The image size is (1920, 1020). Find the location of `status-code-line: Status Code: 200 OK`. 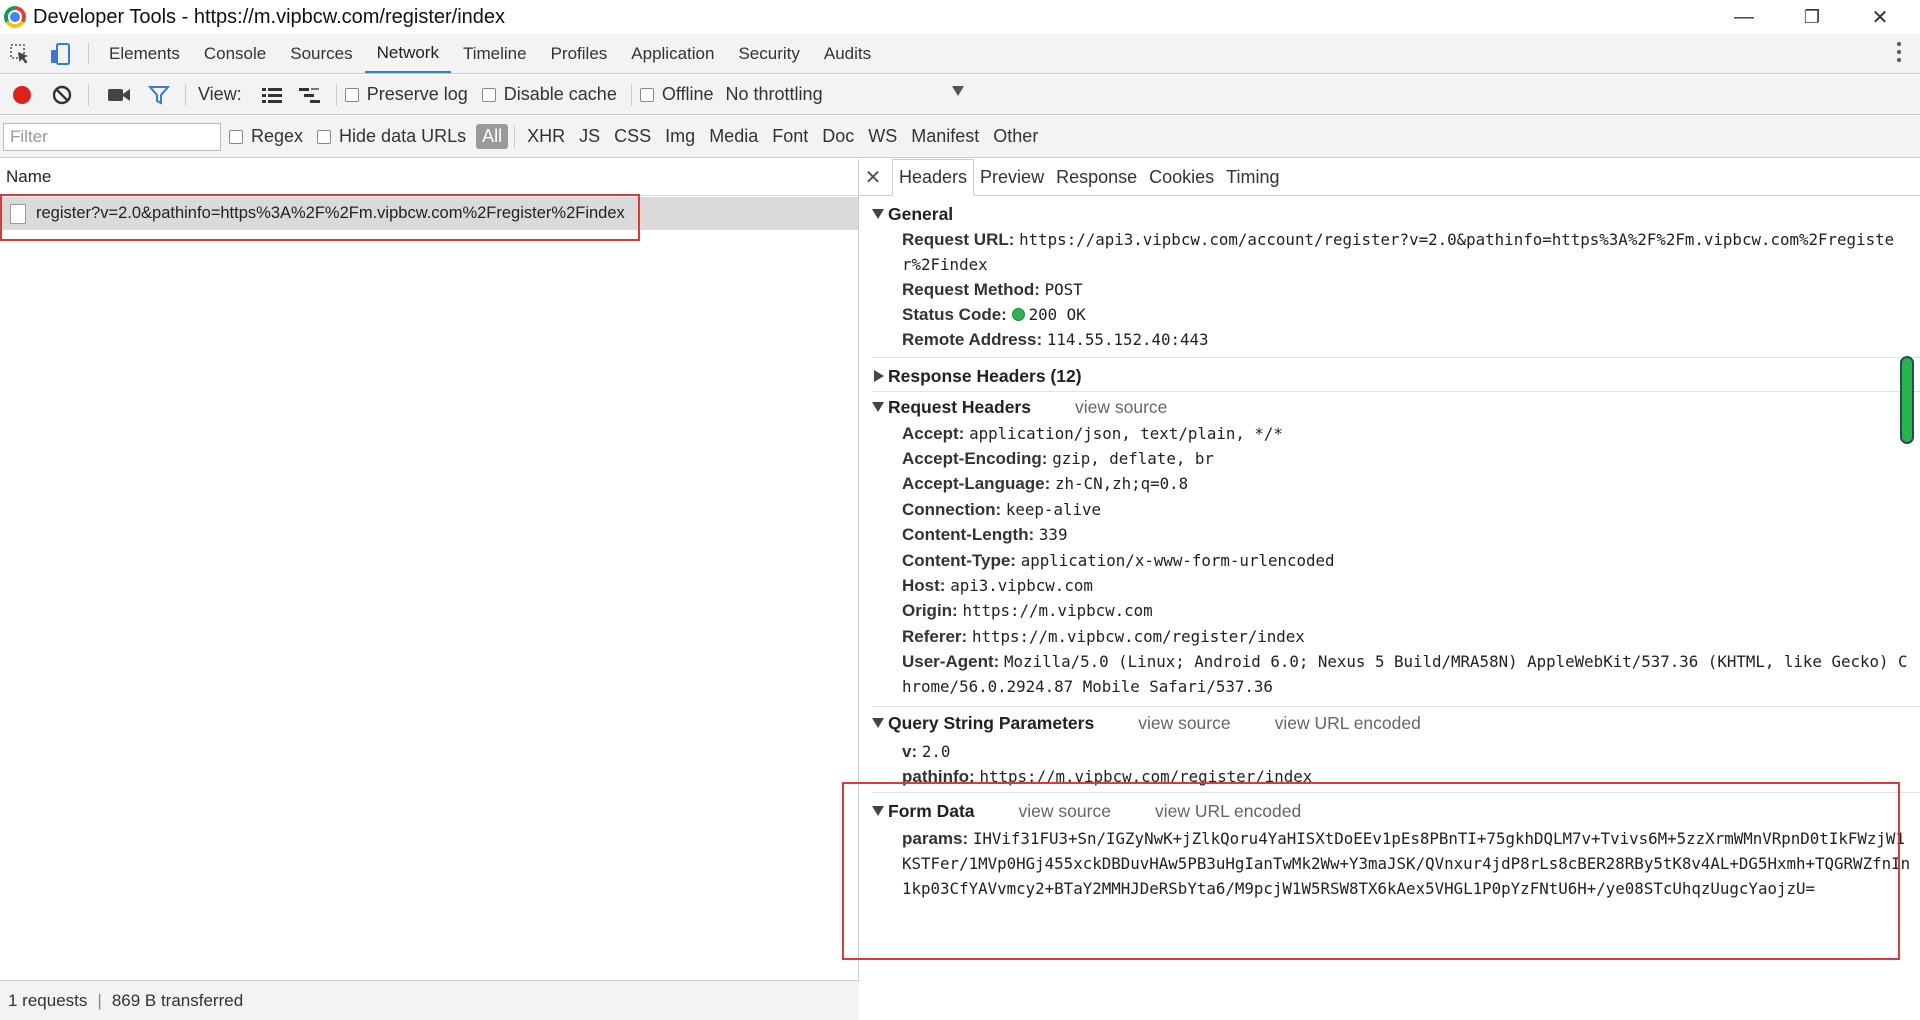

status-code-line: Status Code: 200 OK is located at coordinates (1407, 314).